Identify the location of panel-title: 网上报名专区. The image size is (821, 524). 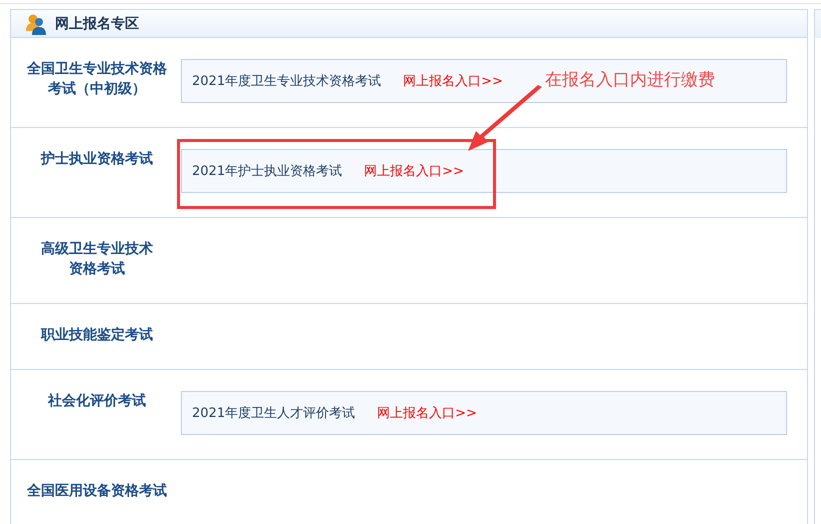
(97, 23).